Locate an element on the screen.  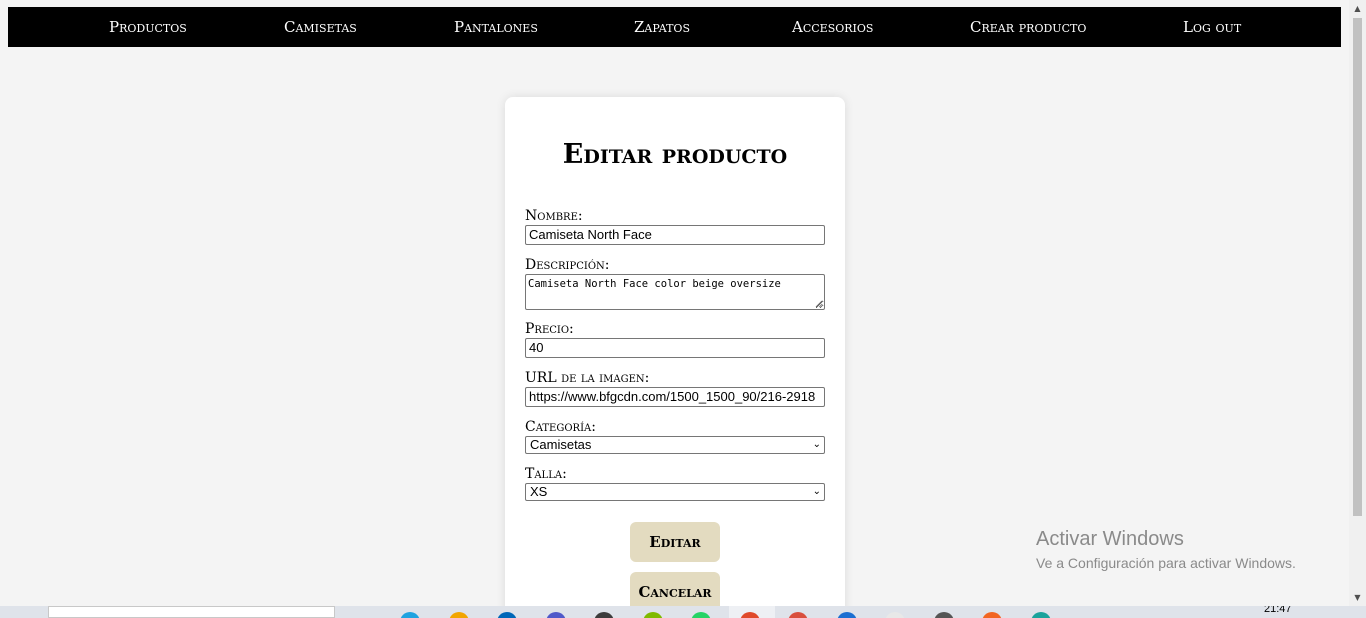
categoria-select: Camisetas ⌄ is located at coordinates (675, 445).